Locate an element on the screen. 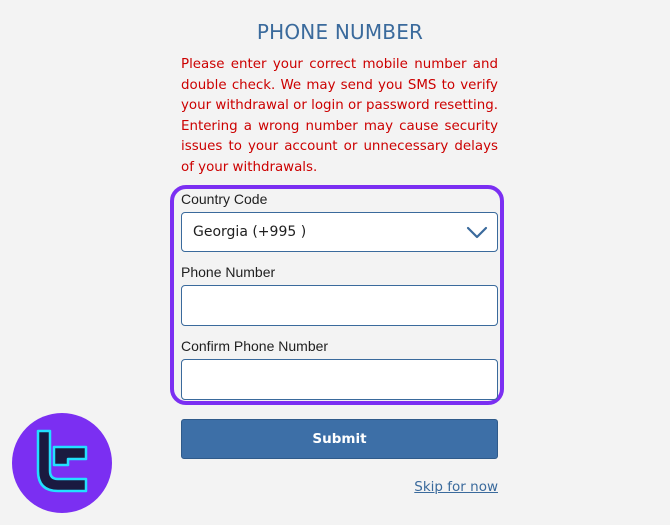  skip-for-now-link: Skip for now is located at coordinates (456, 487).